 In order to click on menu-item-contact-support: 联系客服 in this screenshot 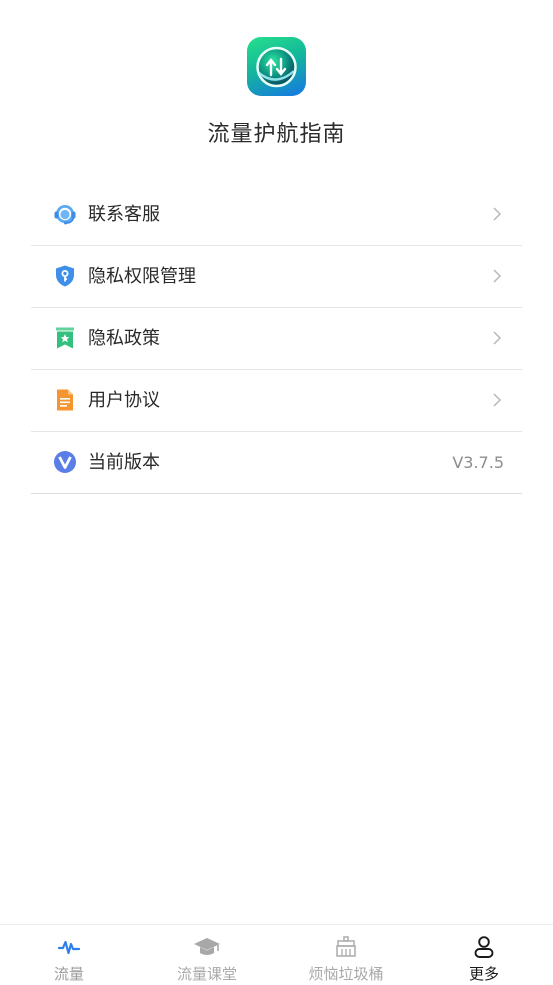, I will do `click(276, 215)`.